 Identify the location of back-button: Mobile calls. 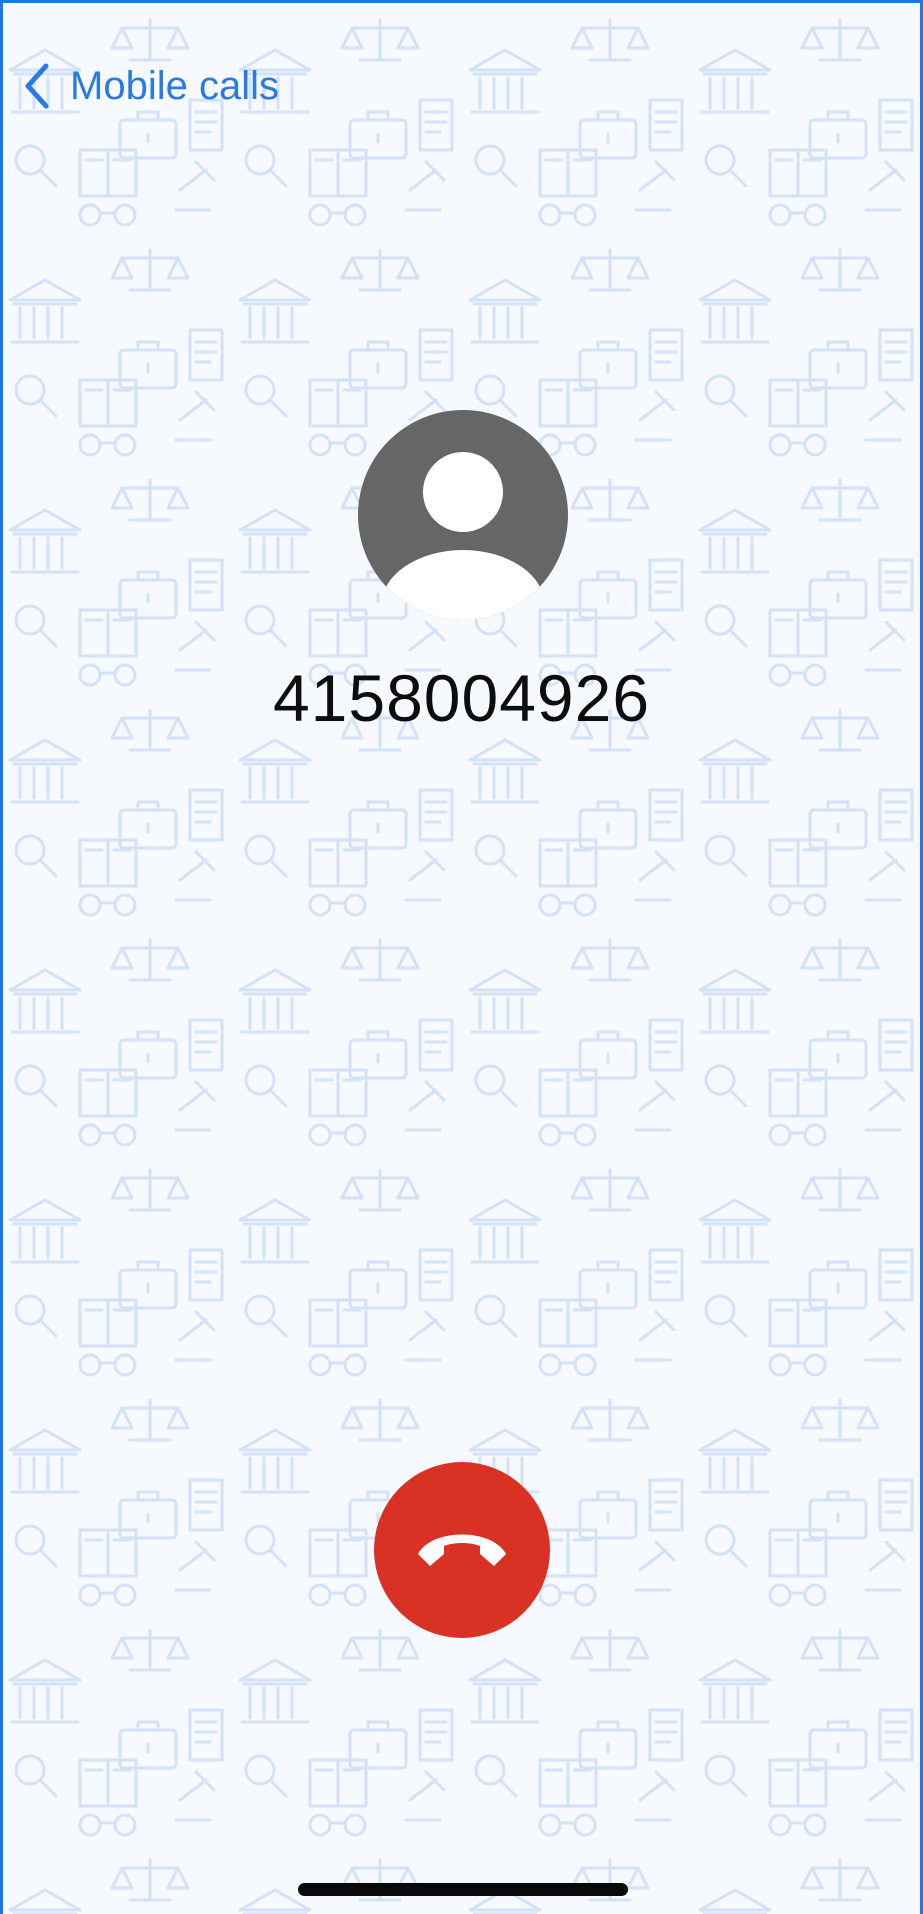
(150, 86).